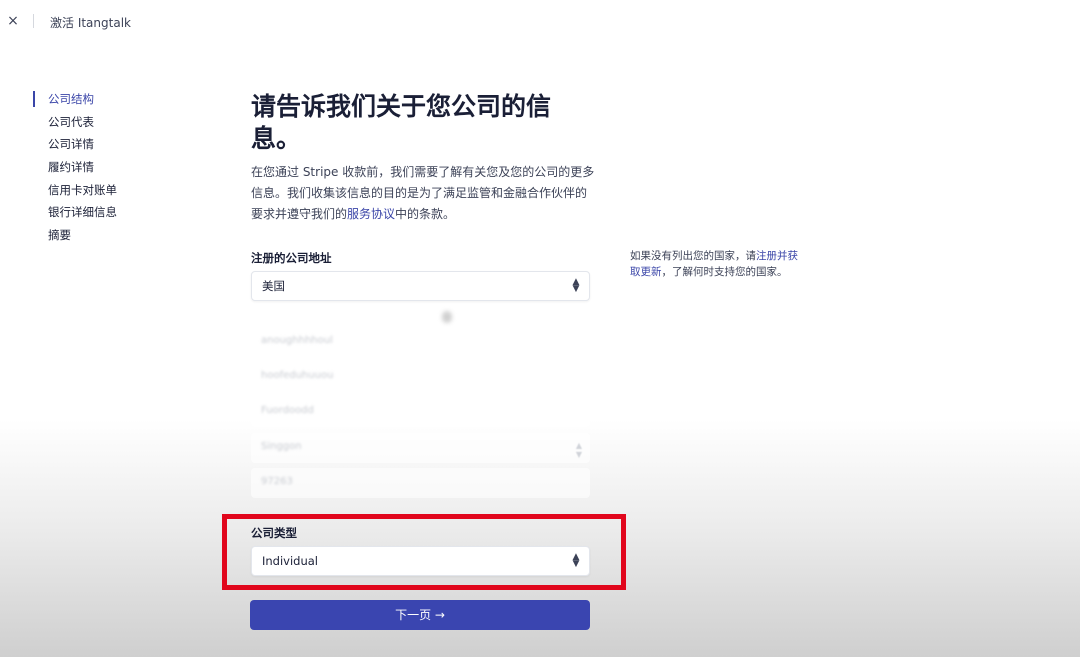 The image size is (1080, 657). Describe the element at coordinates (540, 22) in the screenshot. I see `top-bar: × 激活 Itangtalk` at that location.